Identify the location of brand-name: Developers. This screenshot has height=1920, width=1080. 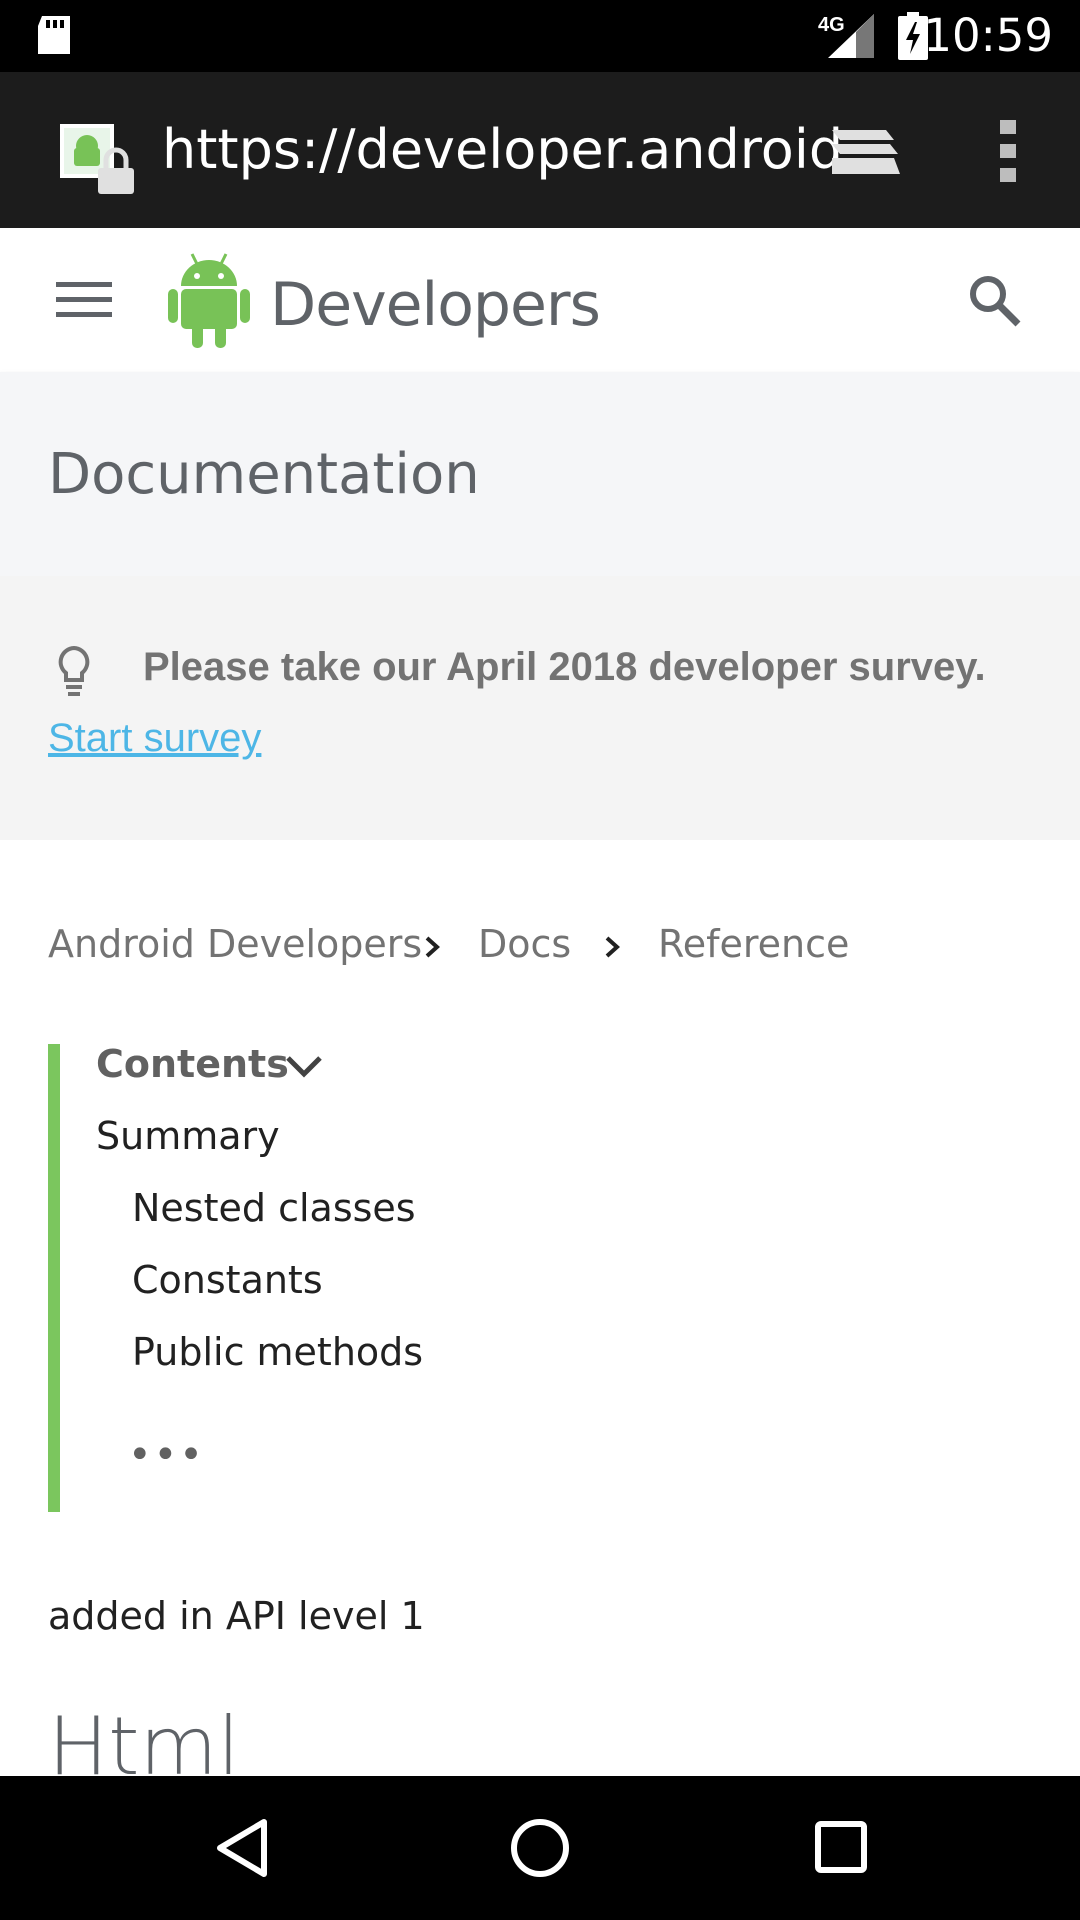
(435, 305).